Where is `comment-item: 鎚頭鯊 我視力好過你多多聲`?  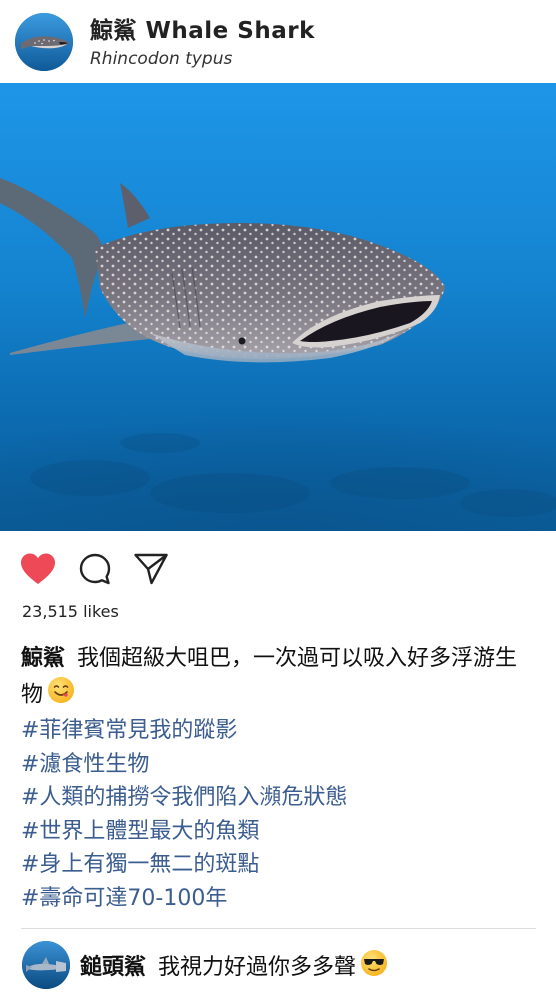
comment-item: 鎚頭鯊 我視力好過你多多聲 is located at coordinates (278, 965).